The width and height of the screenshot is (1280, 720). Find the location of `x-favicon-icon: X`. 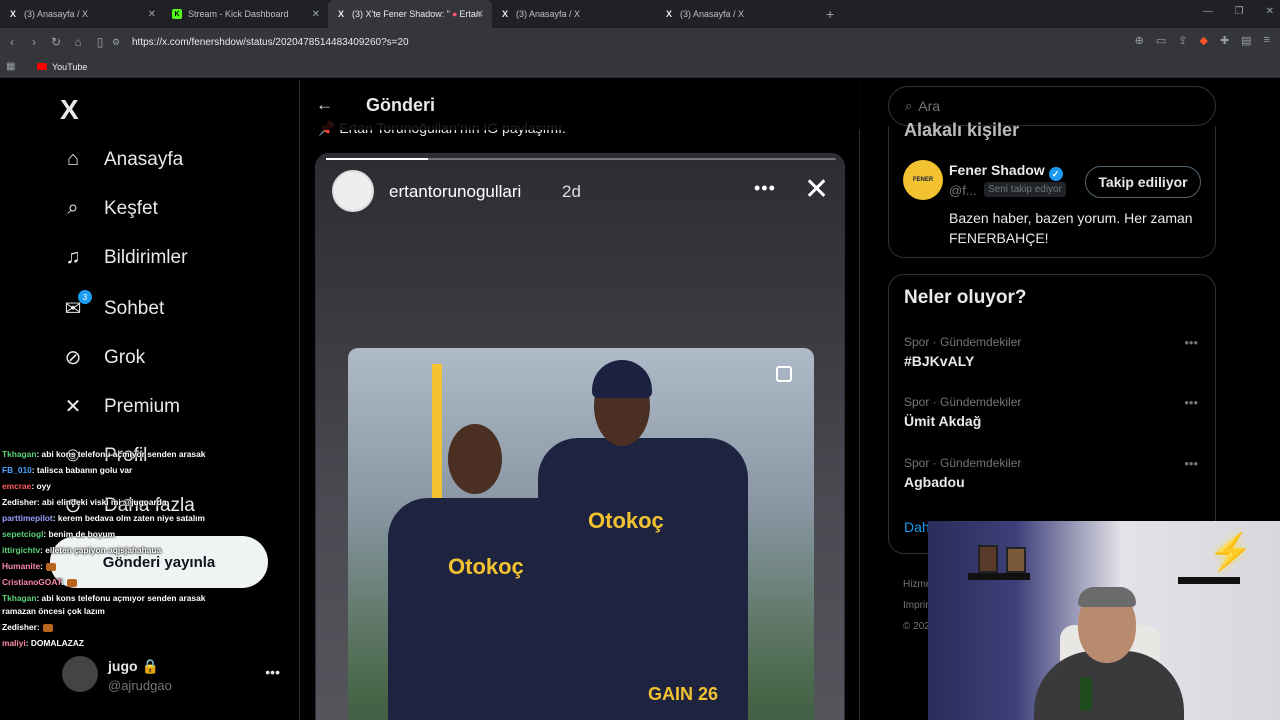

x-favicon-icon: X is located at coordinates (340, 14).